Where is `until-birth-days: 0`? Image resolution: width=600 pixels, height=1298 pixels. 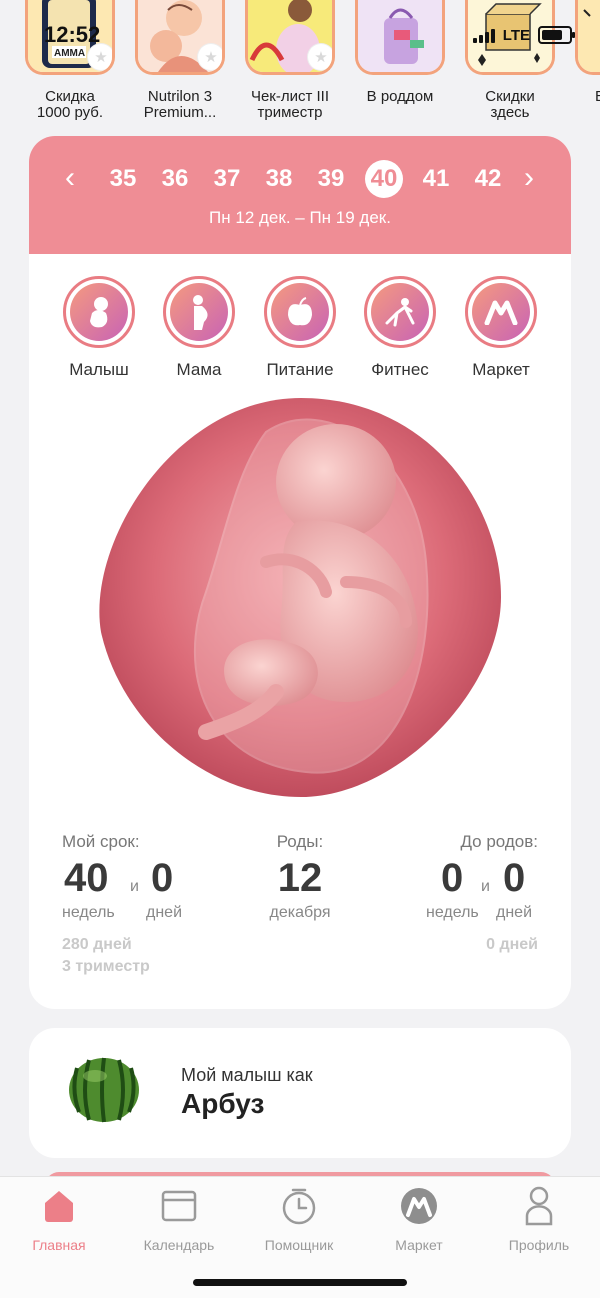
until-birth-days: 0 is located at coordinates (514, 878).